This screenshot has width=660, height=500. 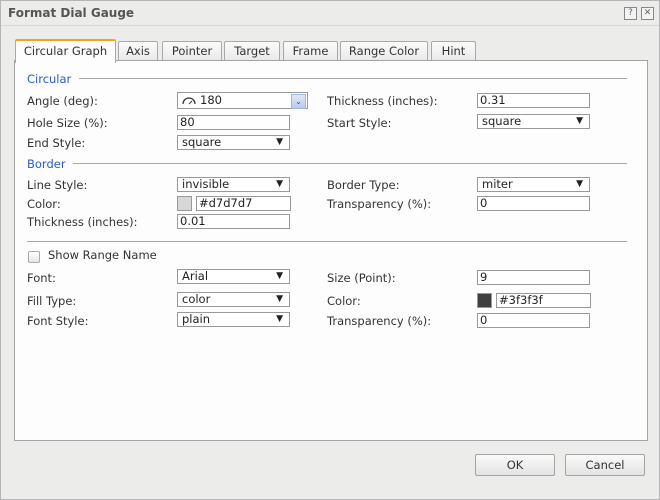 I want to click on end-style-select: square ▼, so click(x=233, y=142).